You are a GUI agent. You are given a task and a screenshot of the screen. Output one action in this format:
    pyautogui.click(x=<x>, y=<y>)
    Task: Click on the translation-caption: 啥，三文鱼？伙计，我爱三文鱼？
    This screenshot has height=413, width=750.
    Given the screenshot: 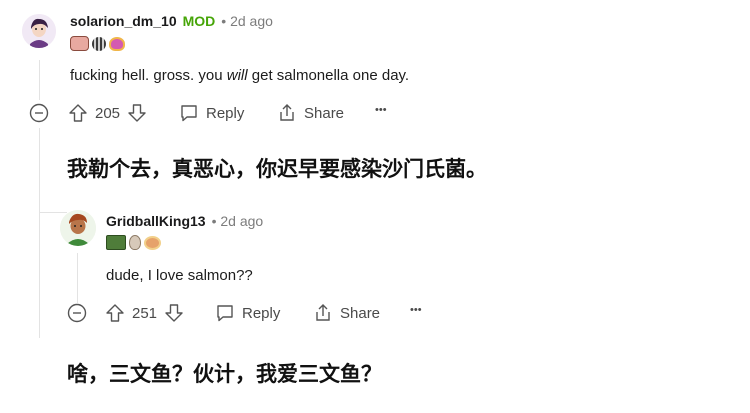 What is the action you would take?
    pyautogui.click(x=224, y=374)
    